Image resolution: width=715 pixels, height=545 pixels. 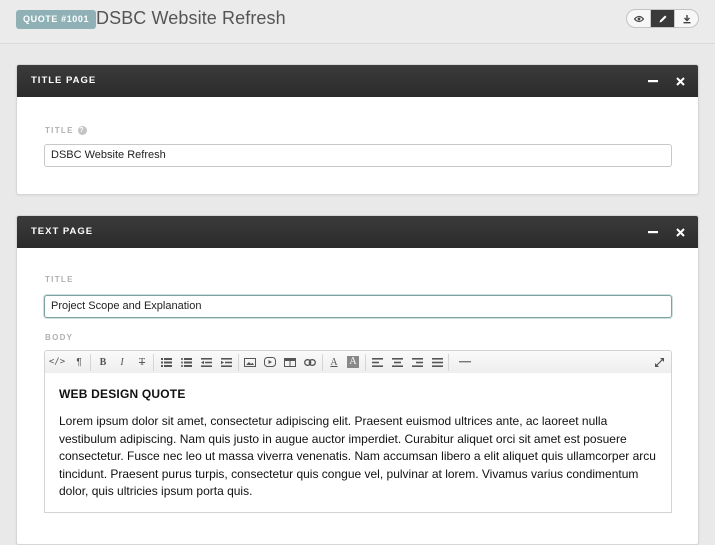 What do you see at coordinates (417, 362) in the screenshot?
I see `align-right-icon` at bounding box center [417, 362].